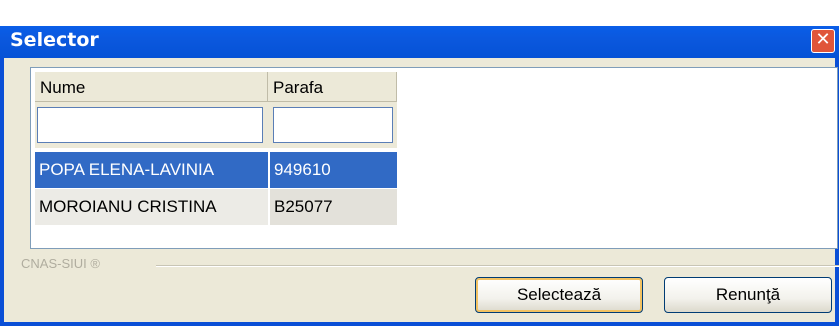 The width and height of the screenshot is (839, 326). What do you see at coordinates (497, 266) in the screenshot?
I see `footer-divider` at bounding box center [497, 266].